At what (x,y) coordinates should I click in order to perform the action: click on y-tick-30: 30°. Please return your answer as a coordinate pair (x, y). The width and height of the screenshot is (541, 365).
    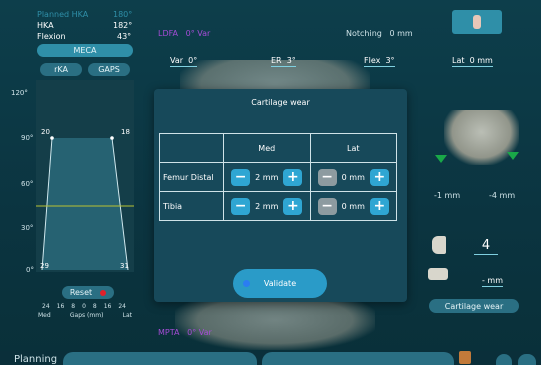
    Looking at the image, I should click on (27, 228).